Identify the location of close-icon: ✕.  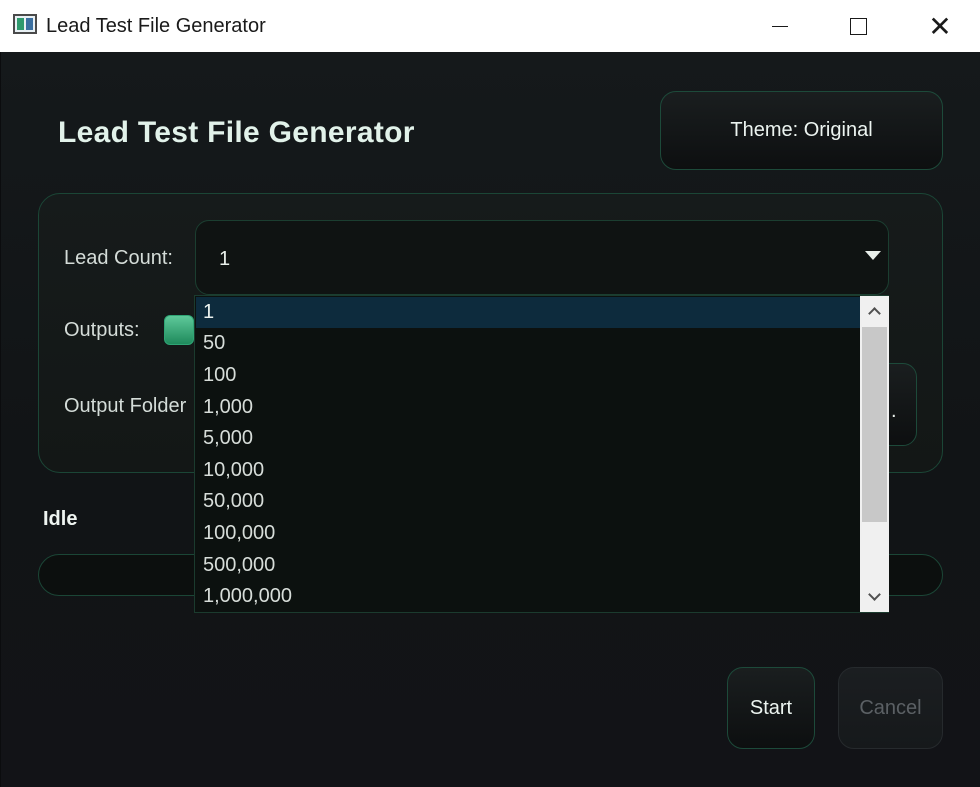
(940, 26).